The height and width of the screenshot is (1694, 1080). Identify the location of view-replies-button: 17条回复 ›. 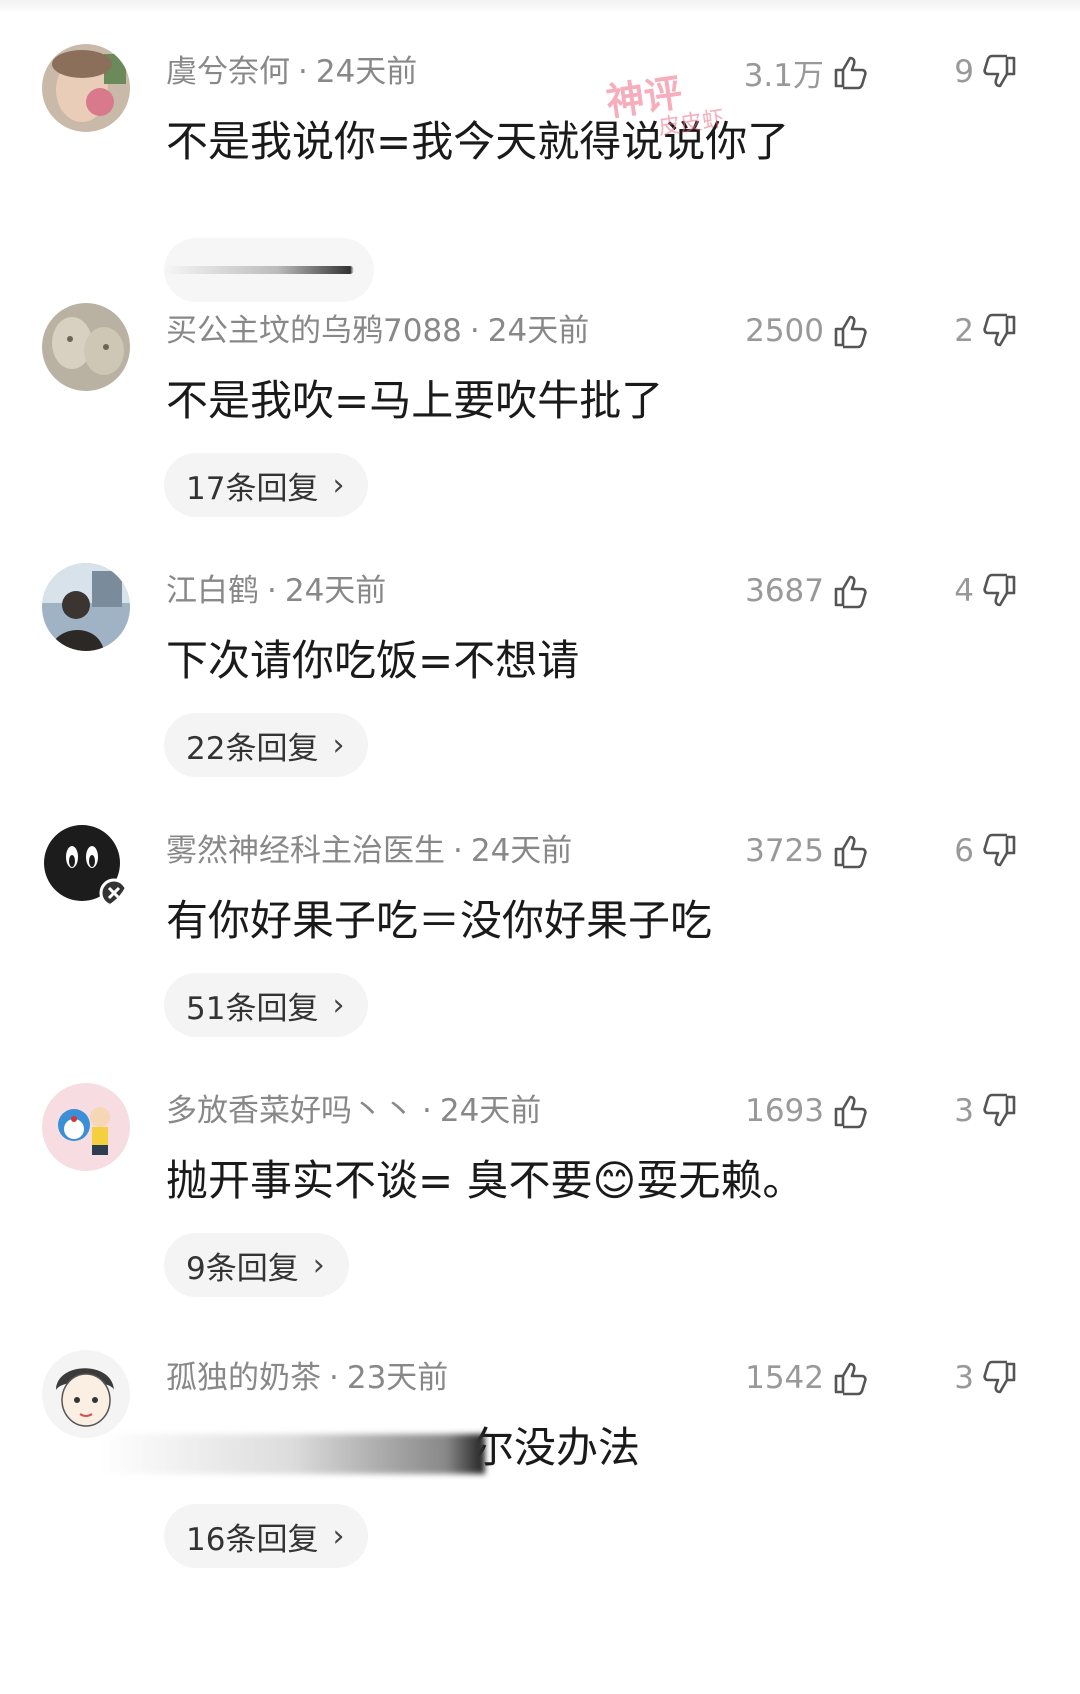
(266, 485).